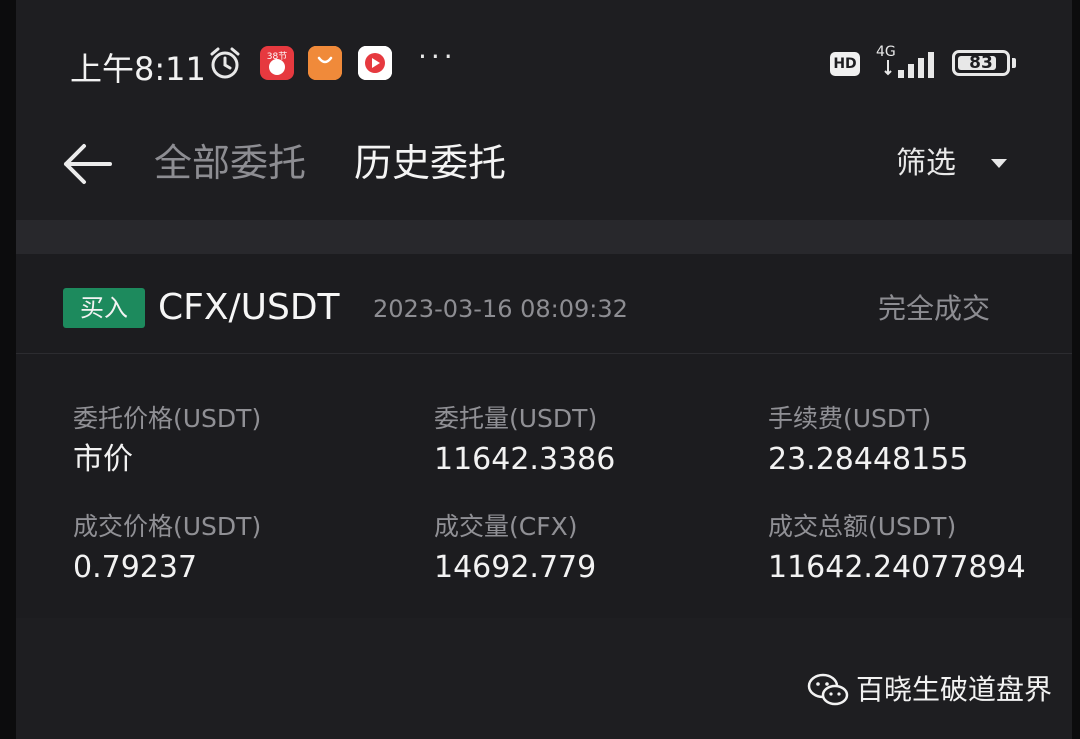 This screenshot has height=739, width=1080. I want to click on tab-all-orders: 全部委托, so click(230, 163).